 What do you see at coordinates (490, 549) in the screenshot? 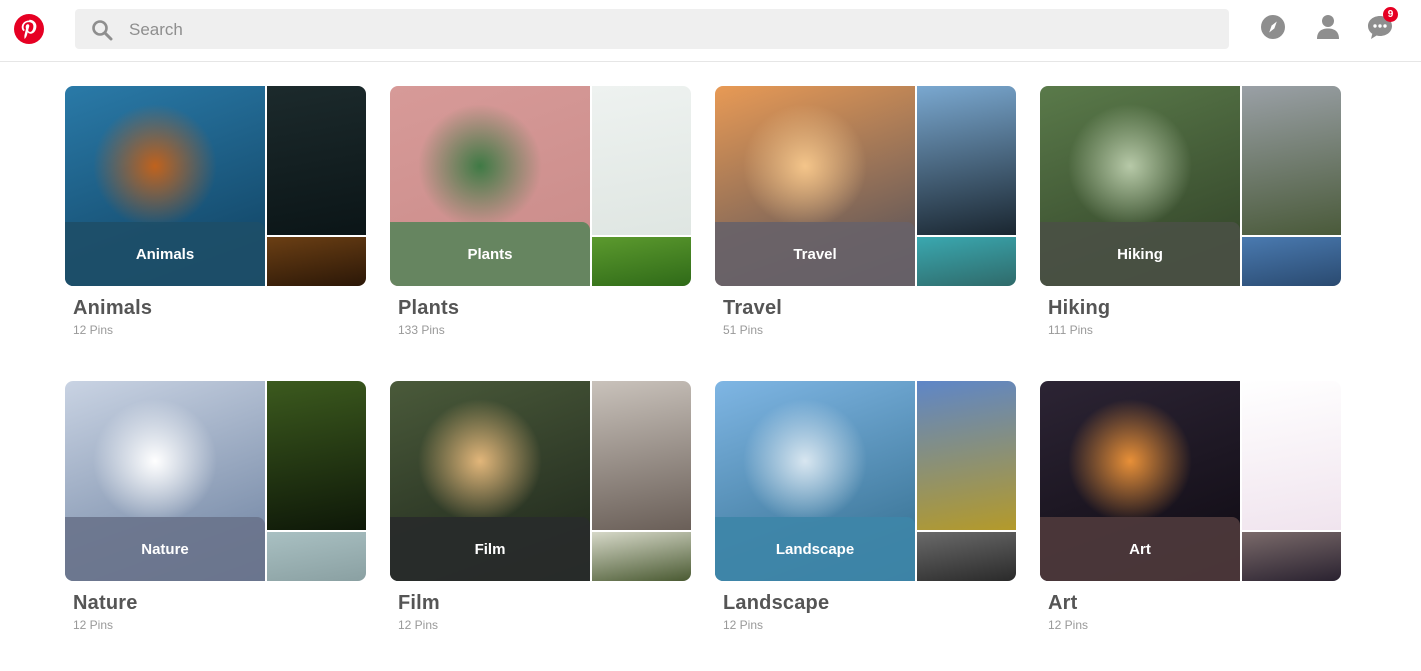
I see `board-overlay-label: Film` at bounding box center [490, 549].